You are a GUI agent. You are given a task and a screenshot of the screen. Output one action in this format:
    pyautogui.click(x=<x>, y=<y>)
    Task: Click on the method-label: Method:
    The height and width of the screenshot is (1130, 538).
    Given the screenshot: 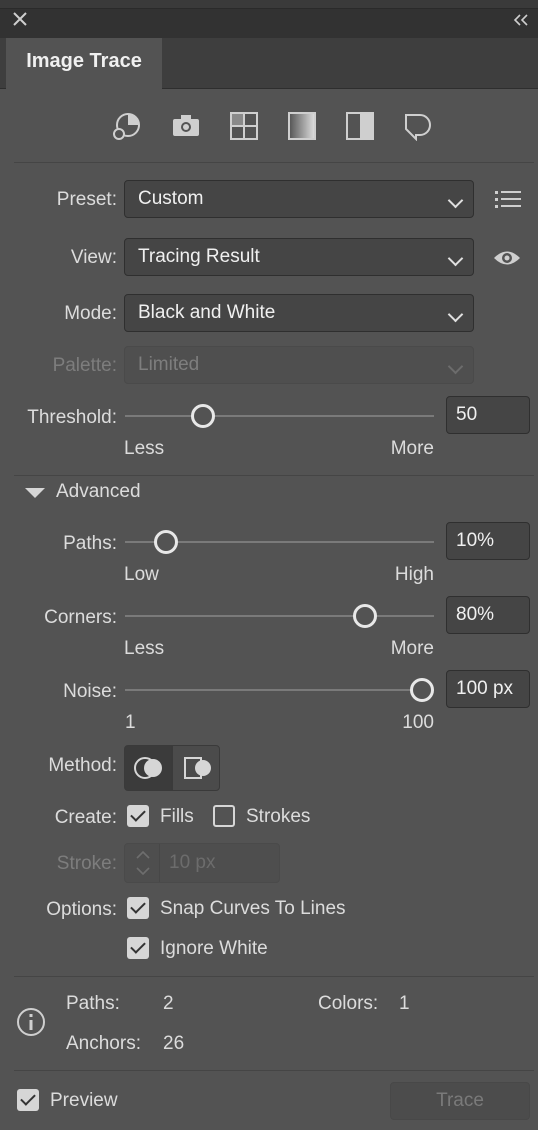 What is the action you would take?
    pyautogui.click(x=82, y=765)
    